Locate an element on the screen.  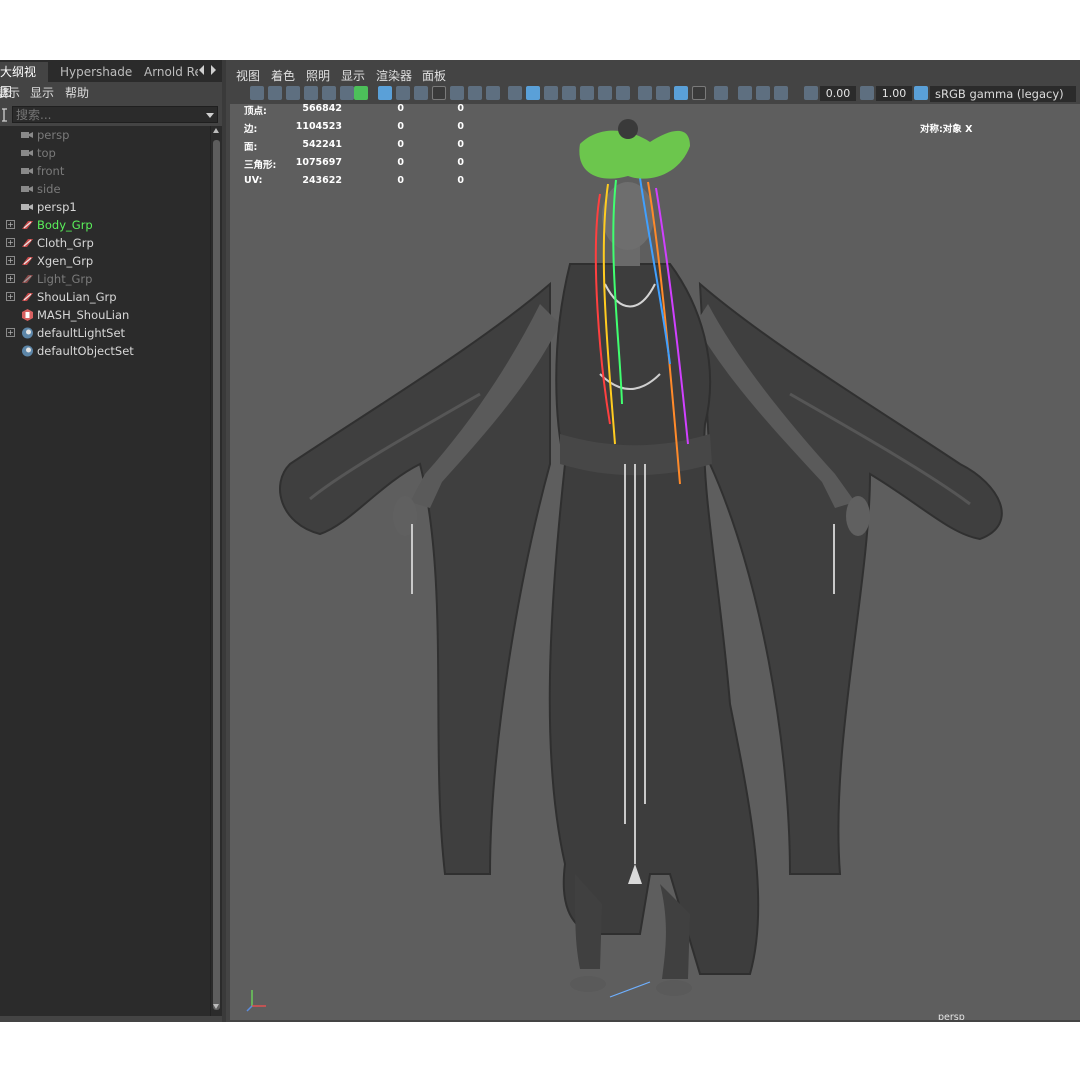
outliner-scrollbar is located at coordinates (216, 571).